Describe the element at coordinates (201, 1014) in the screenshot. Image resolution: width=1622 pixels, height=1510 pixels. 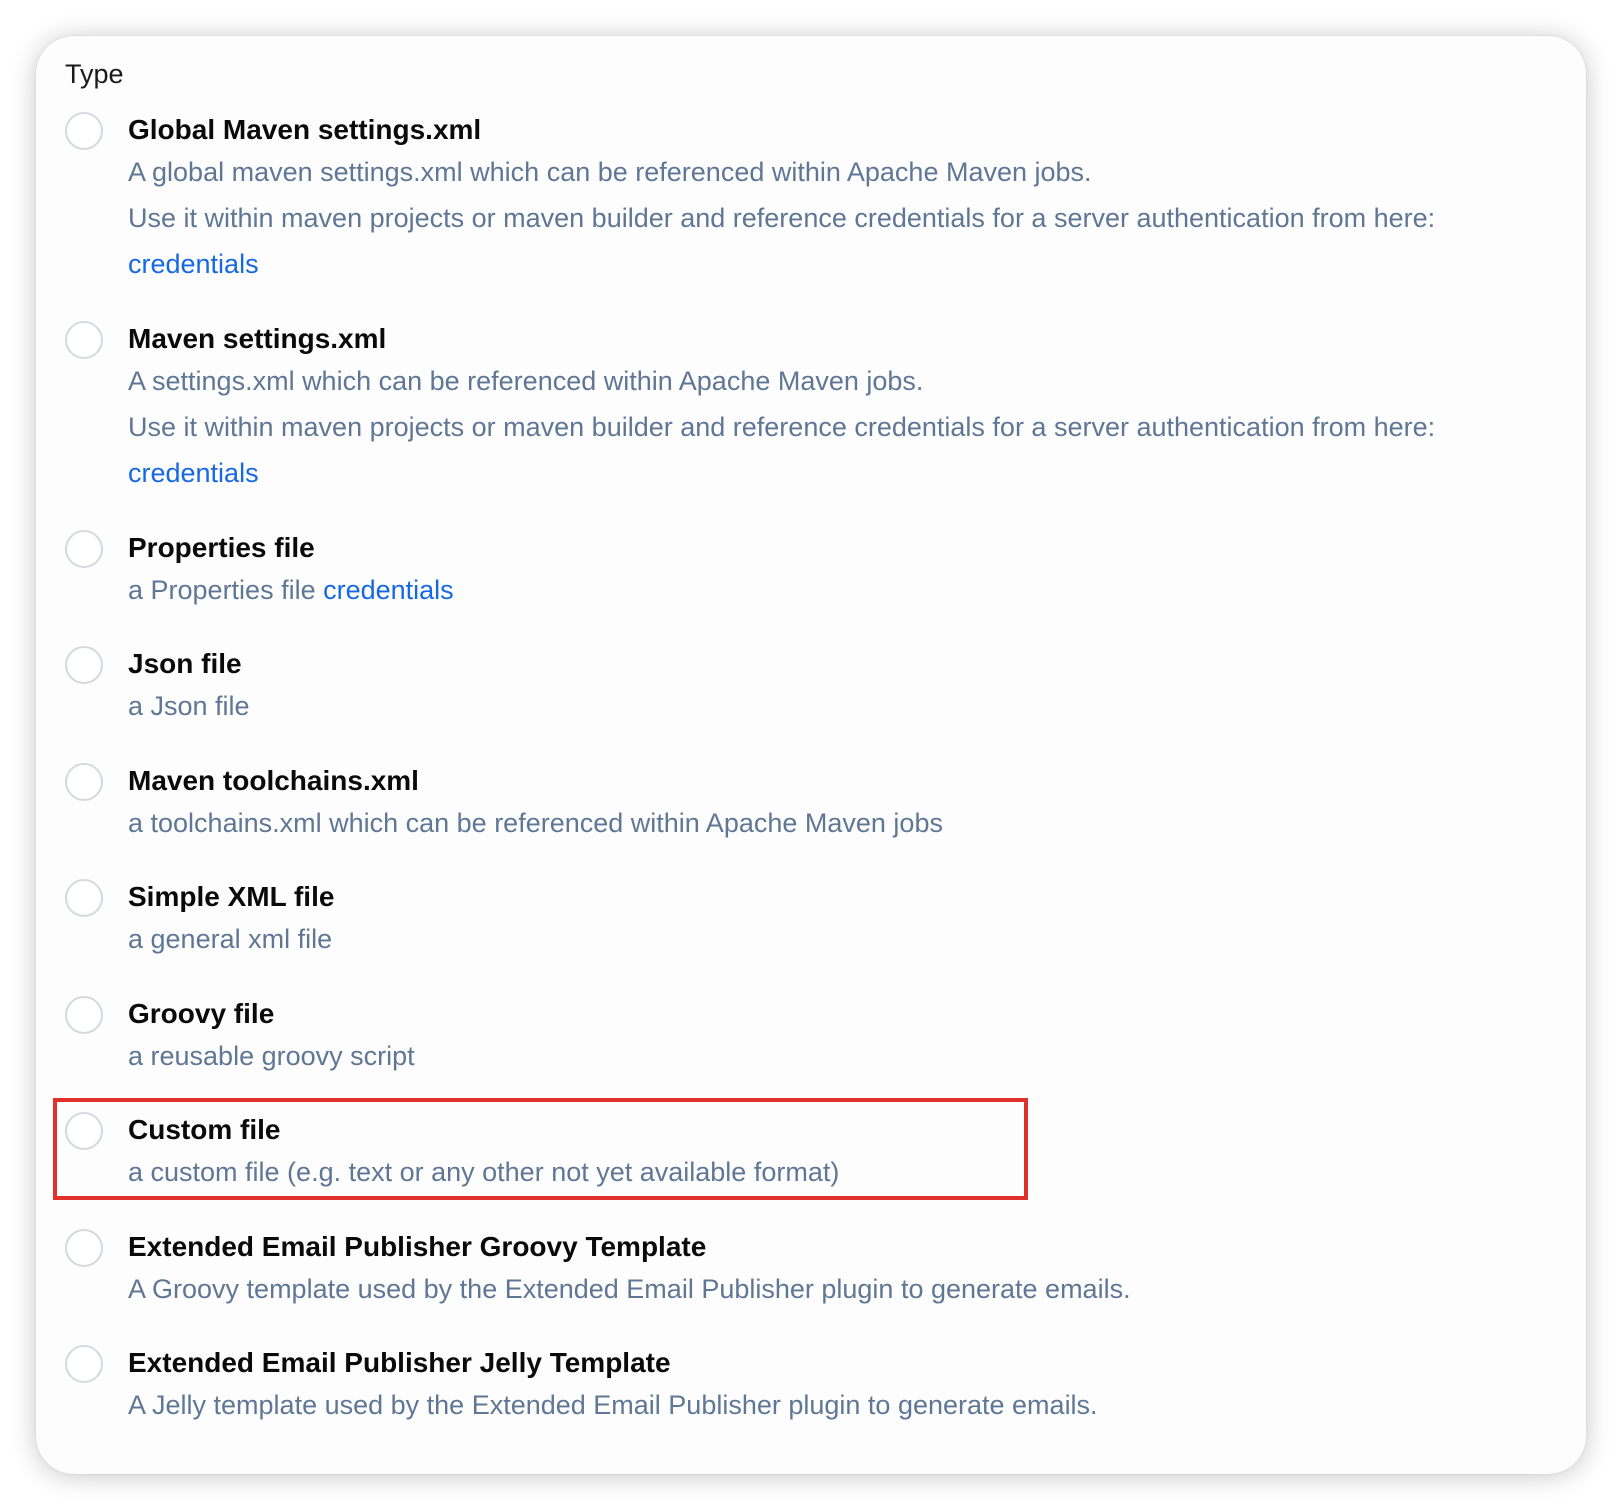
I see `option-title: Groovy file` at that location.